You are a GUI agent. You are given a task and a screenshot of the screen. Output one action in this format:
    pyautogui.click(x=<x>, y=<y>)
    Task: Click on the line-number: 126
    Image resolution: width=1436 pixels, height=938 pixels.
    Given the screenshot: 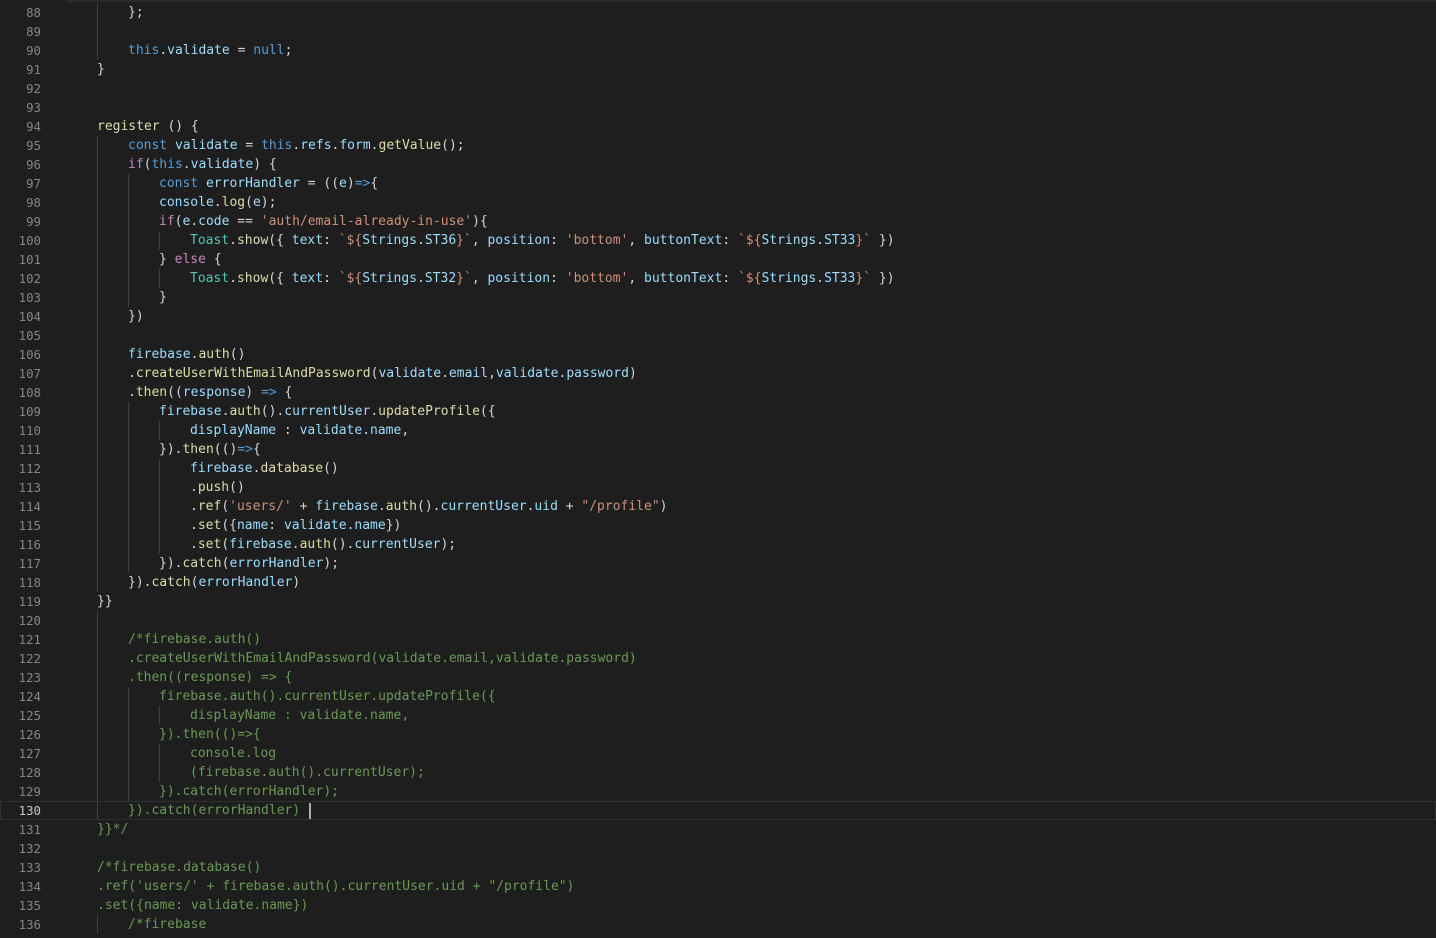 What is the action you would take?
    pyautogui.click(x=29, y=734)
    